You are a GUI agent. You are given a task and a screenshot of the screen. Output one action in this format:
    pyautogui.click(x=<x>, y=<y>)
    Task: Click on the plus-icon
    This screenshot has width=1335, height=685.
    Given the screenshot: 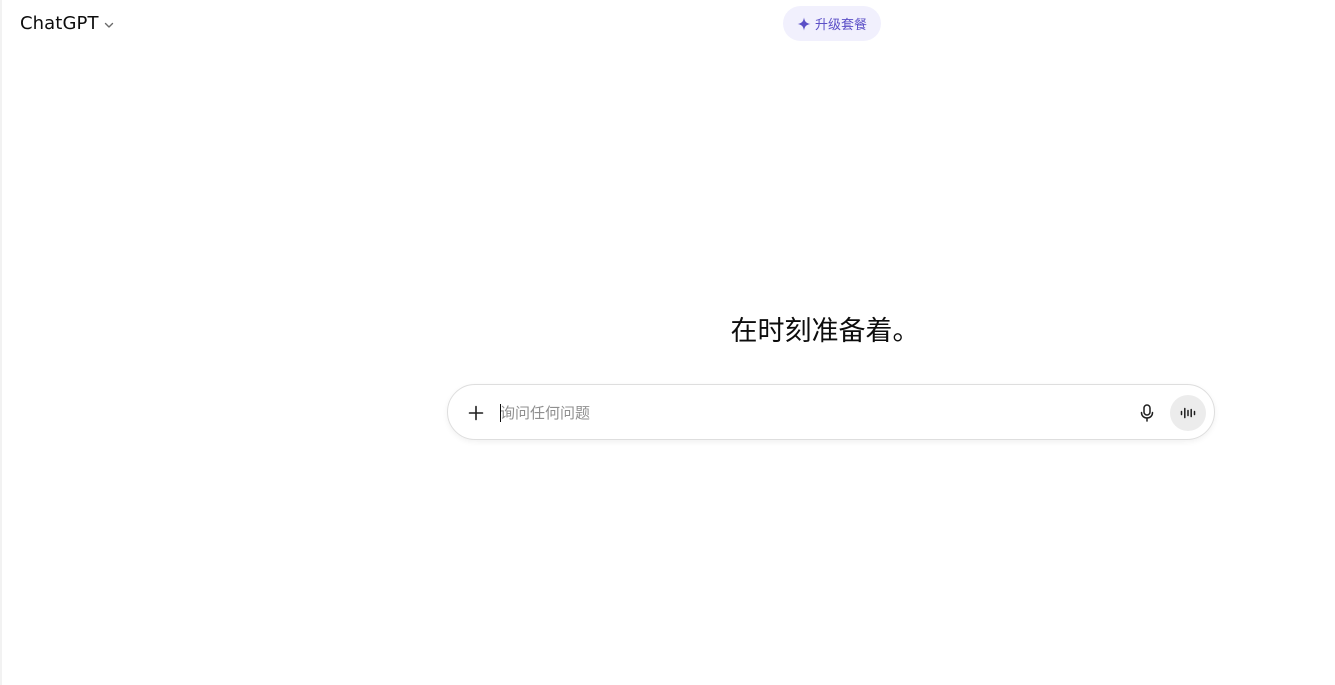 What is the action you would take?
    pyautogui.click(x=476, y=413)
    